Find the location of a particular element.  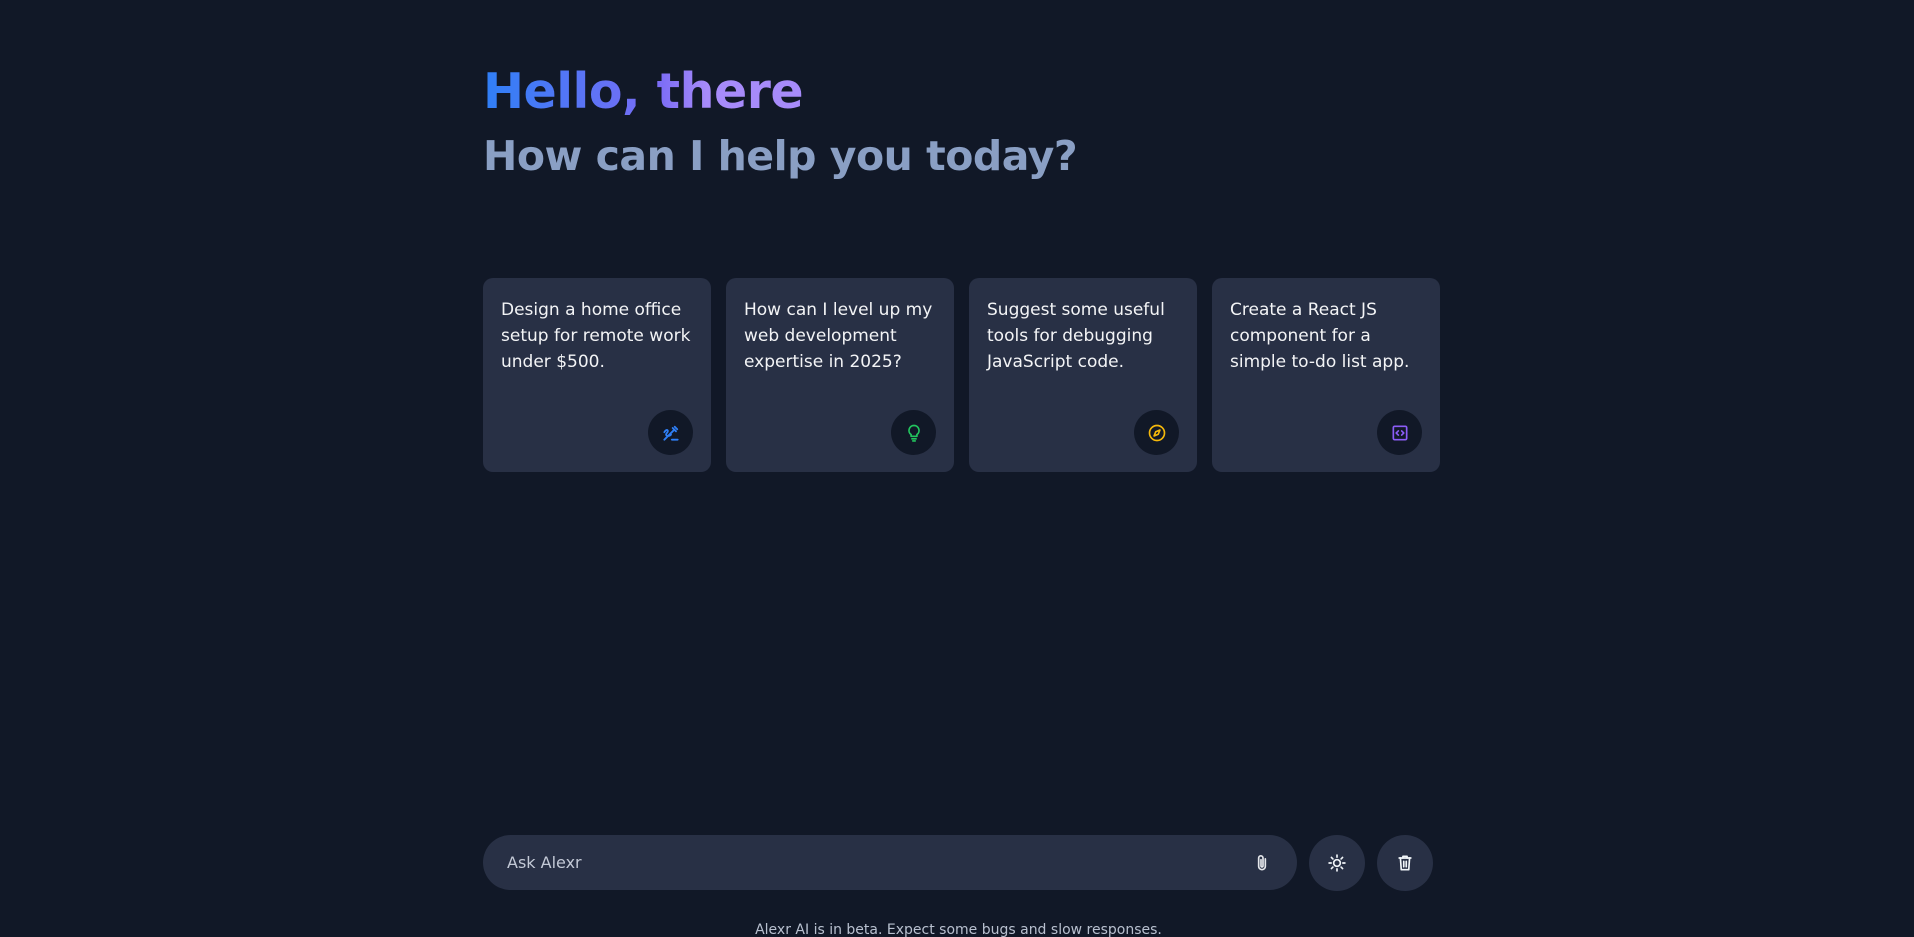

greeting-heading: Hello, there is located at coordinates (643, 91).